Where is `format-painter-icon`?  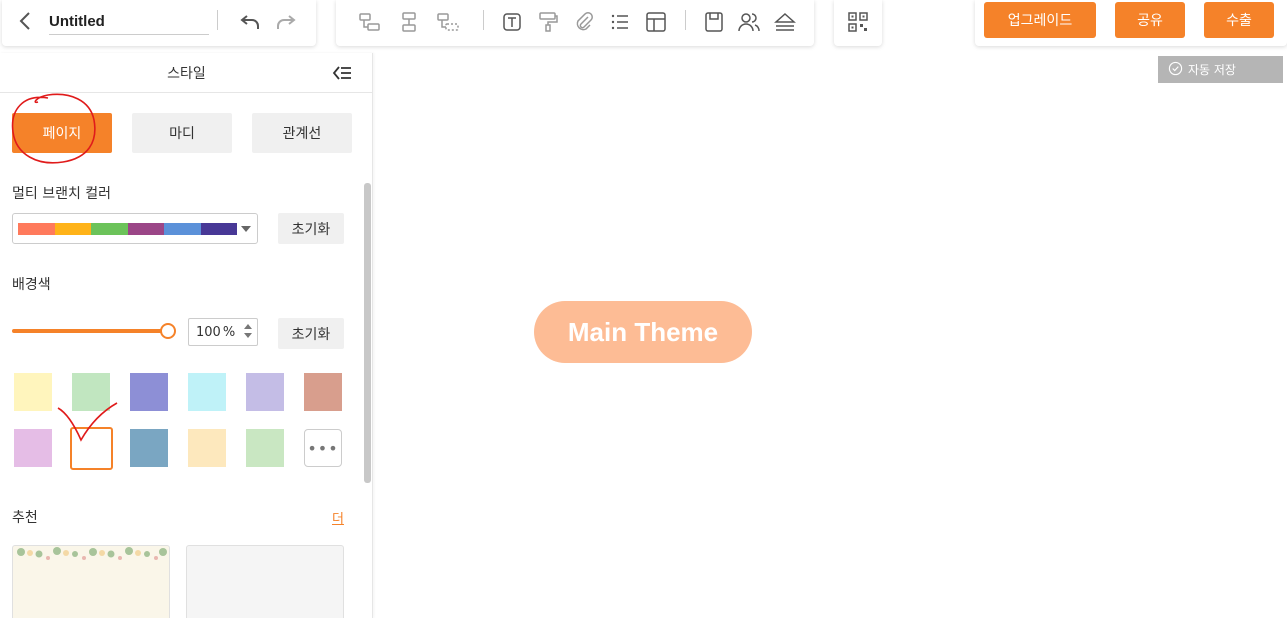 format-painter-icon is located at coordinates (548, 22).